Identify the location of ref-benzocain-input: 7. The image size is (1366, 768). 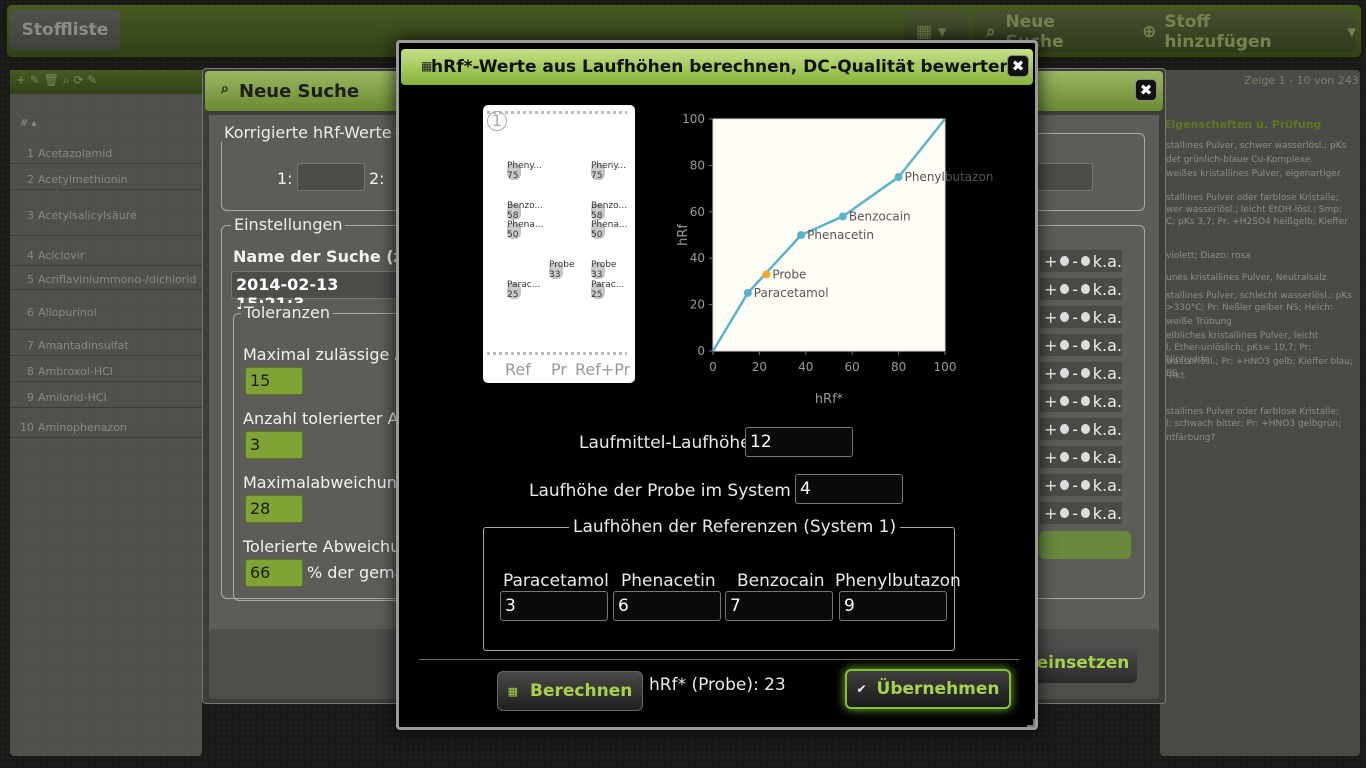
(779, 606).